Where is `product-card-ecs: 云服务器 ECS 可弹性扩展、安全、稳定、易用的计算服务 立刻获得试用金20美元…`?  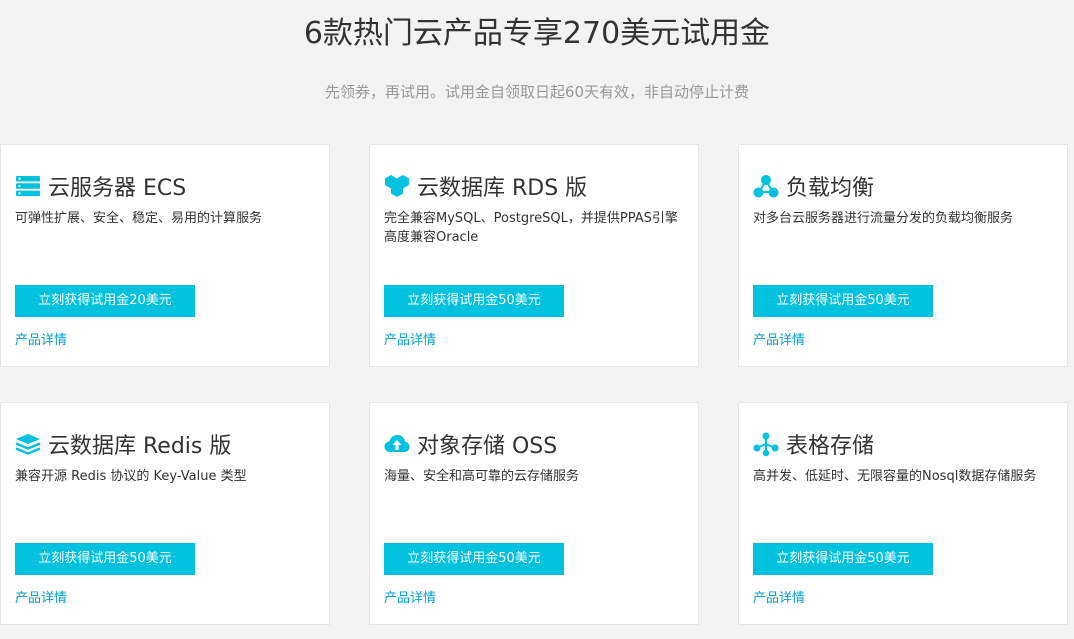 product-card-ecs: 云服务器 ECS 可弹性扩展、安全、稳定、易用的计算服务 立刻获得试用金20美元… is located at coordinates (165, 255).